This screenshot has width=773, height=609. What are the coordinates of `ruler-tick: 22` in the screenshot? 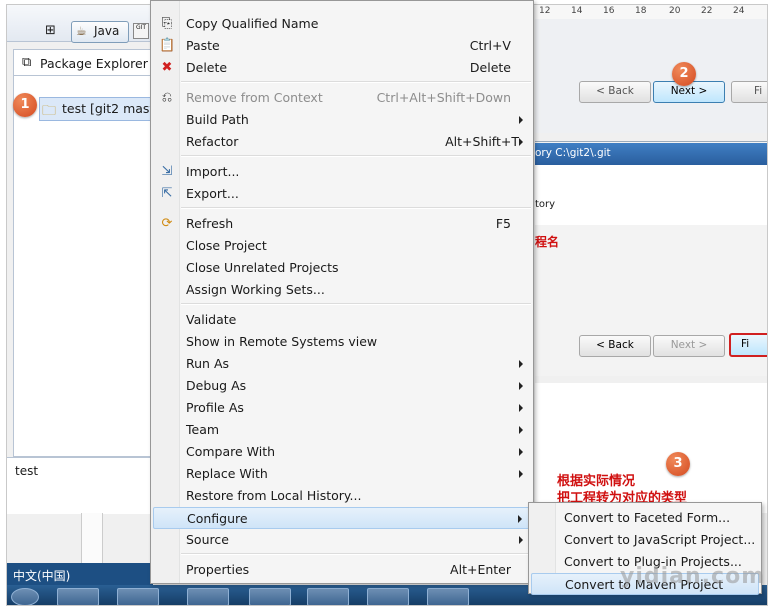 It's located at (707, 11).